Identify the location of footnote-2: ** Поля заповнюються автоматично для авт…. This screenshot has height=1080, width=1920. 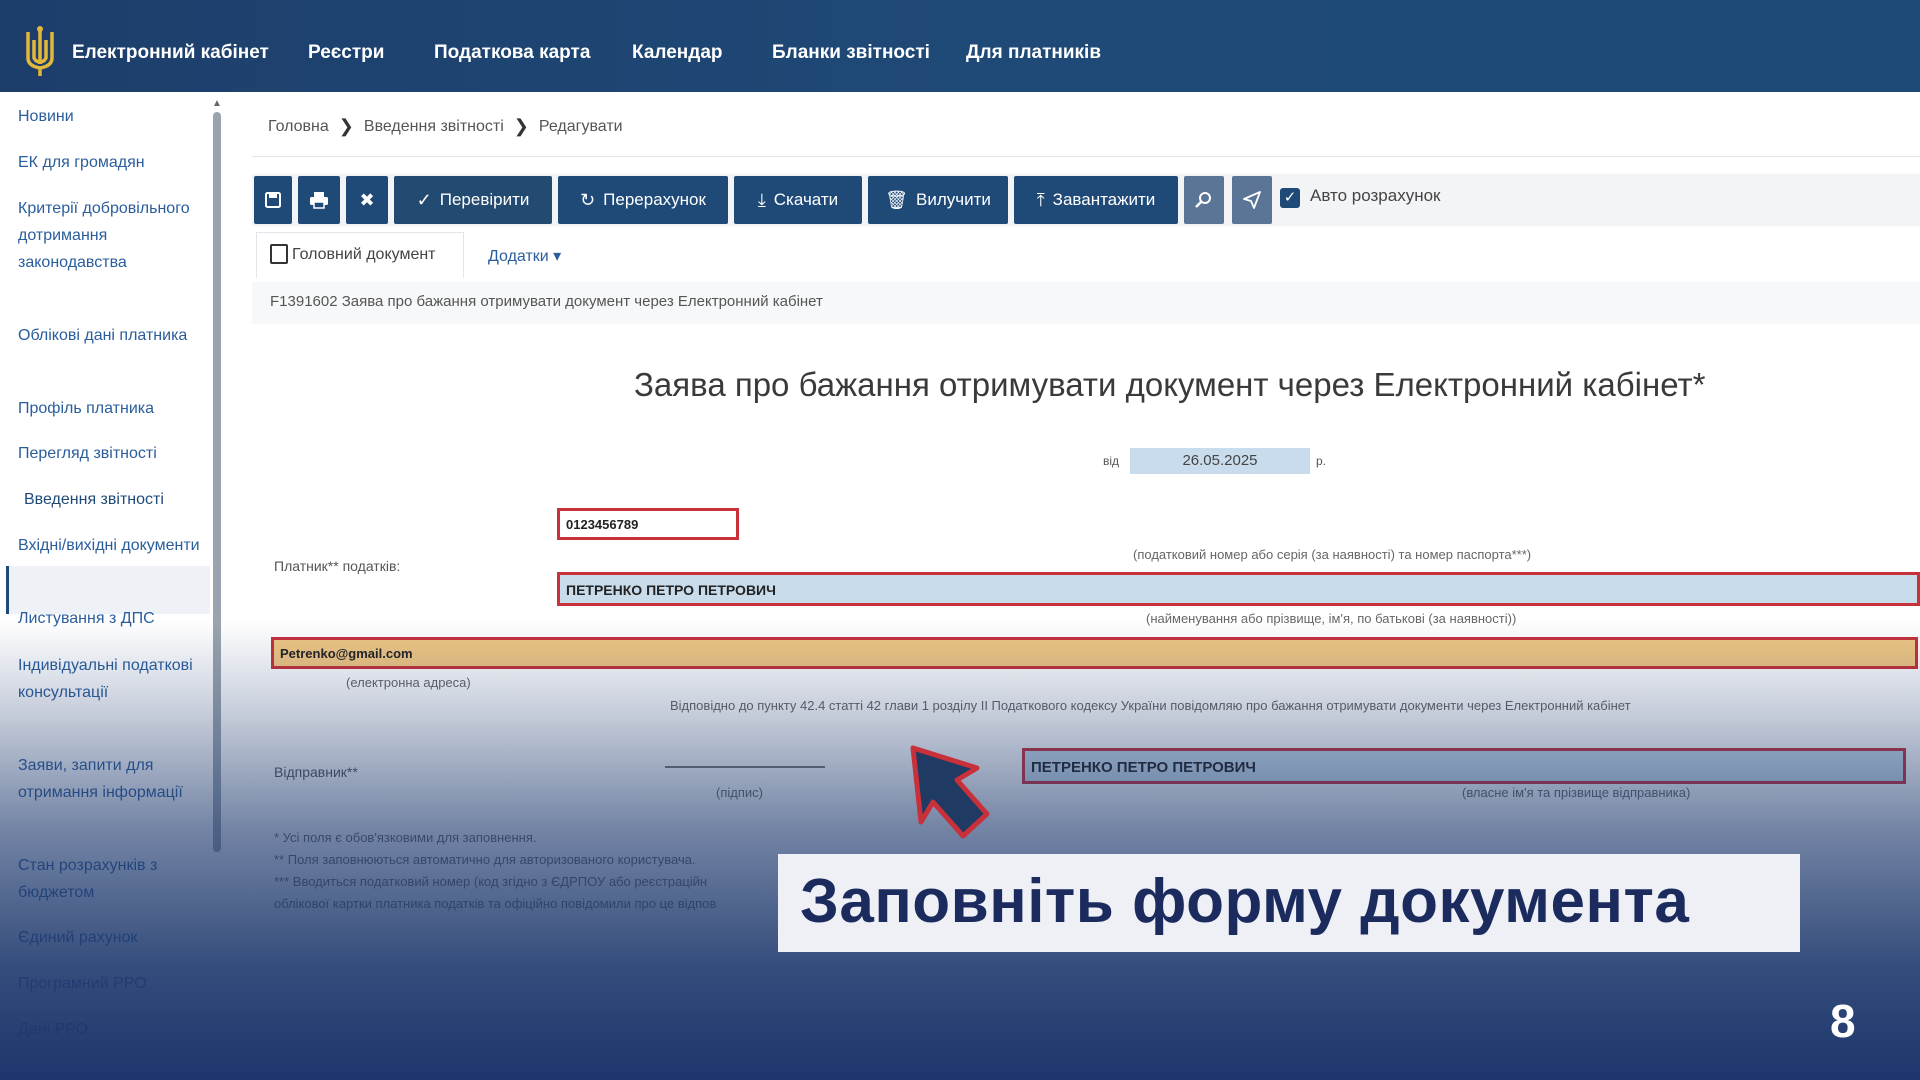
(485, 859).